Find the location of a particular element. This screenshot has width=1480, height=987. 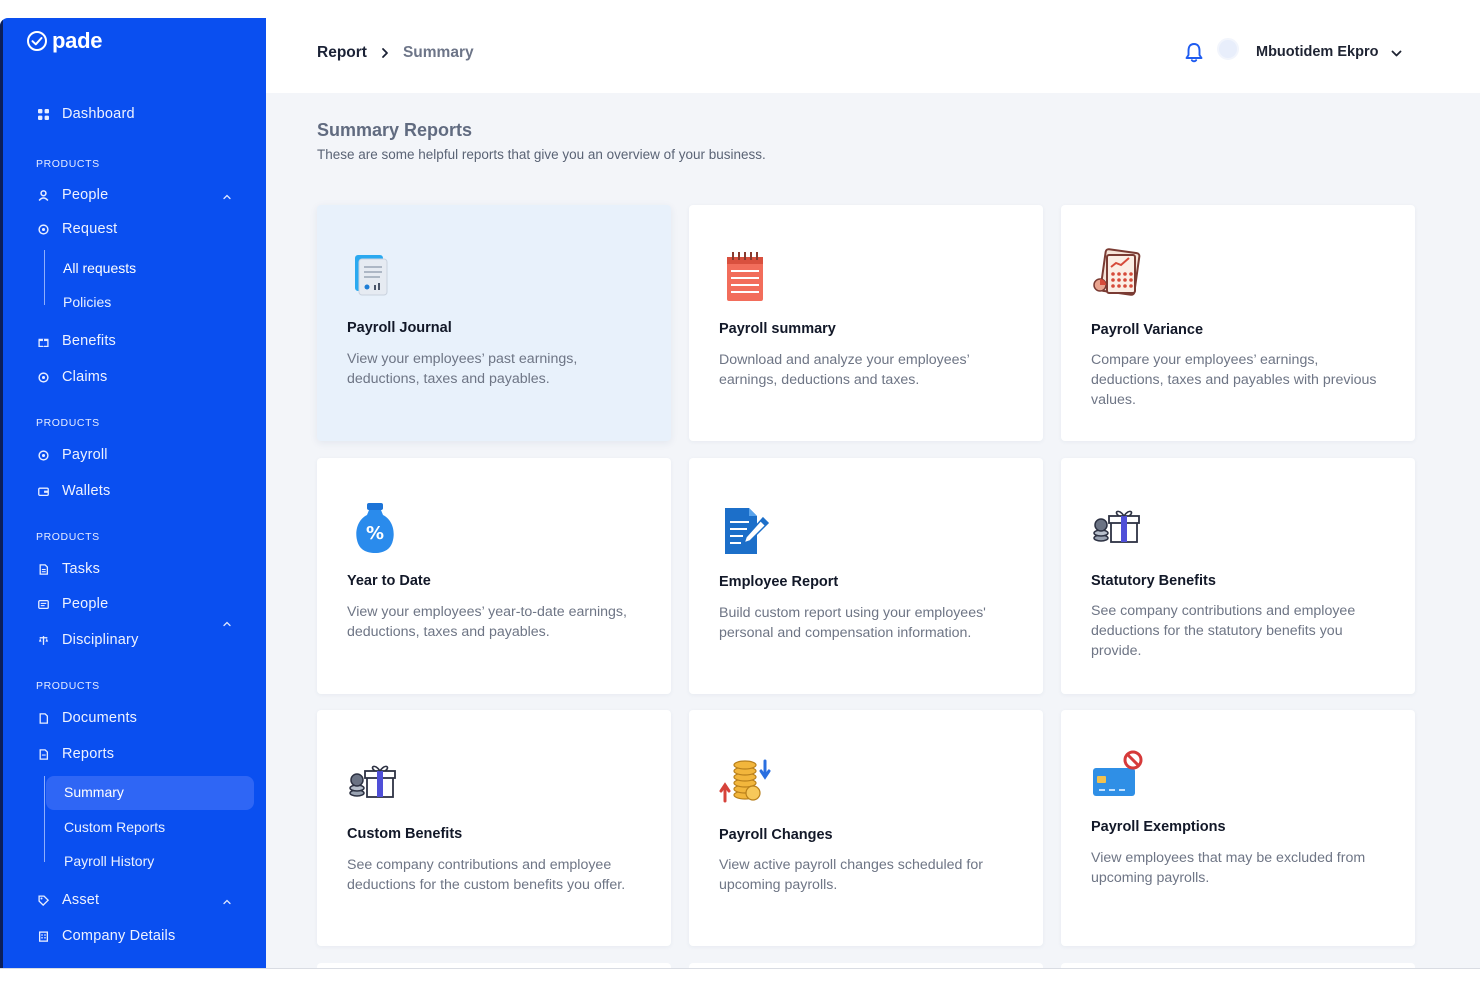

gift-icon is located at coordinates (43, 341).